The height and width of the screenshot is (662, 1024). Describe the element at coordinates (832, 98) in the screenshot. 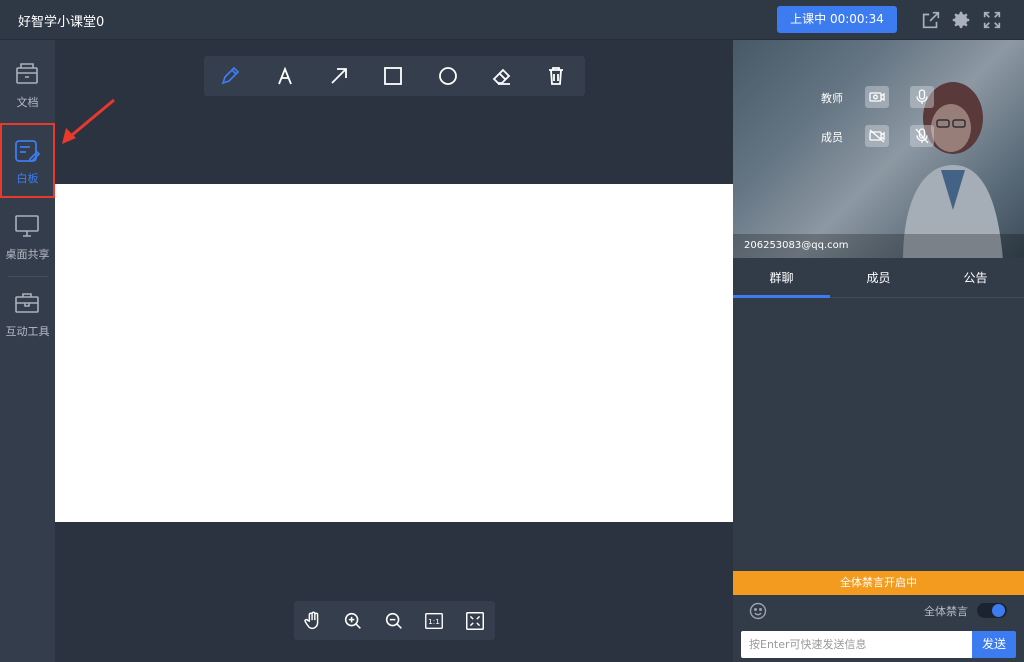

I see `teacher-label: 教师` at that location.